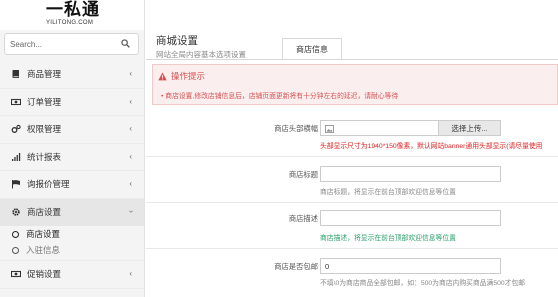 The width and height of the screenshot is (558, 297). Describe the element at coordinates (73, 10) in the screenshot. I see `logo-text: 一私通` at that location.